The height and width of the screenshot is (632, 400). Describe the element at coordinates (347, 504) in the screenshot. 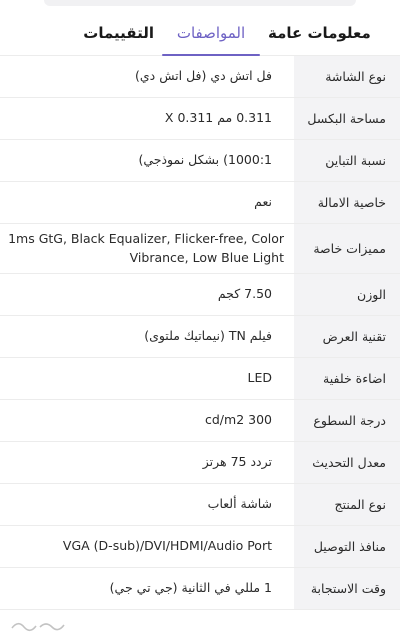

I see `spec-label: نوع المنتج` at that location.